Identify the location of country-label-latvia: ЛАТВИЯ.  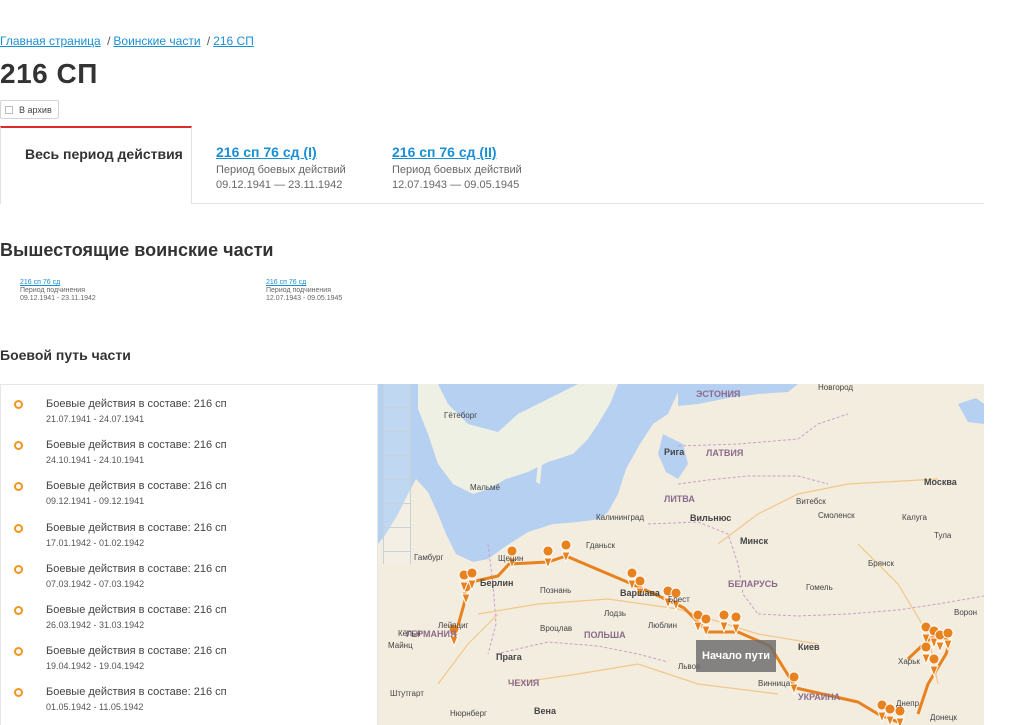
(724, 453).